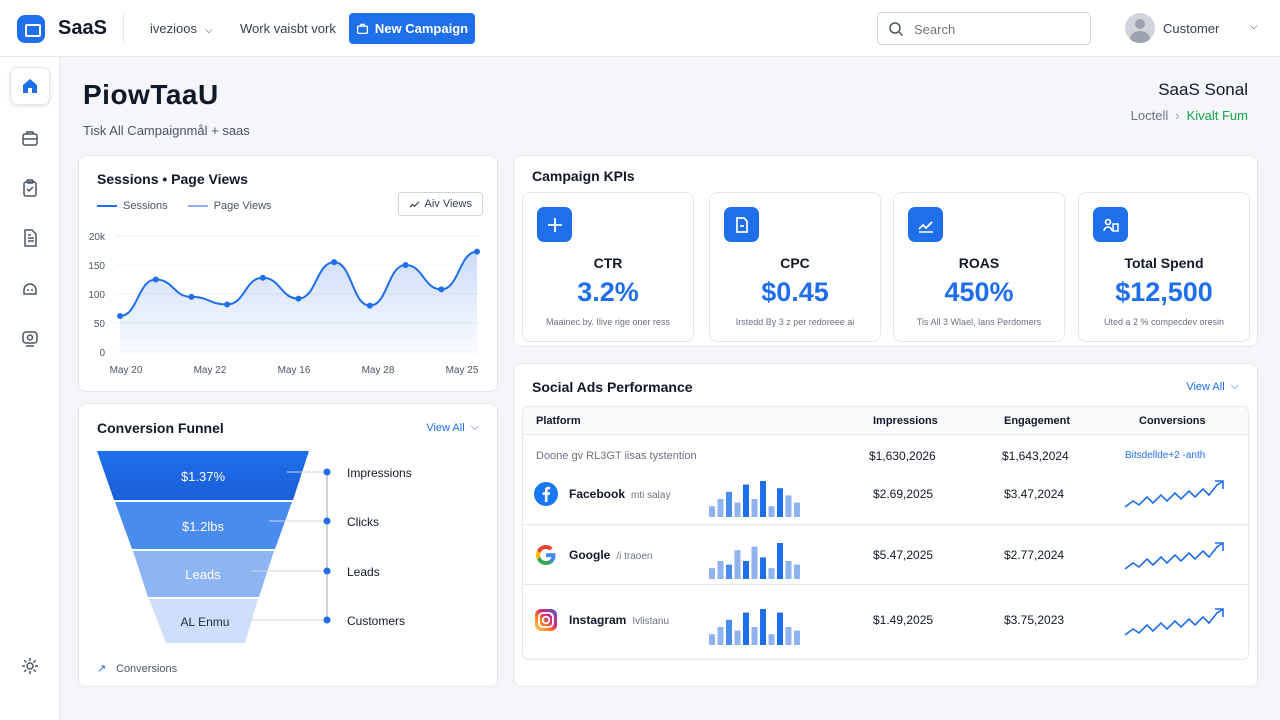 The width and height of the screenshot is (1280, 720). I want to click on column-header: Platform, so click(558, 421).